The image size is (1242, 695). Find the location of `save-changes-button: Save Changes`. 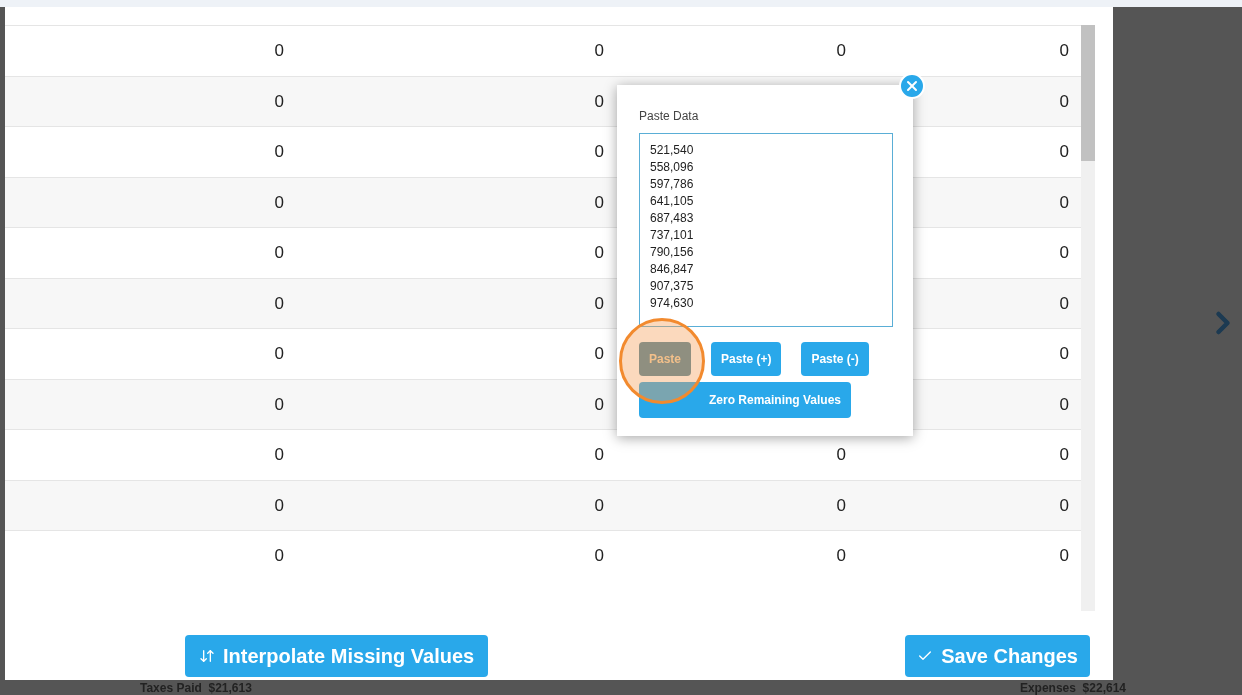

save-changes-button: Save Changes is located at coordinates (997, 656).